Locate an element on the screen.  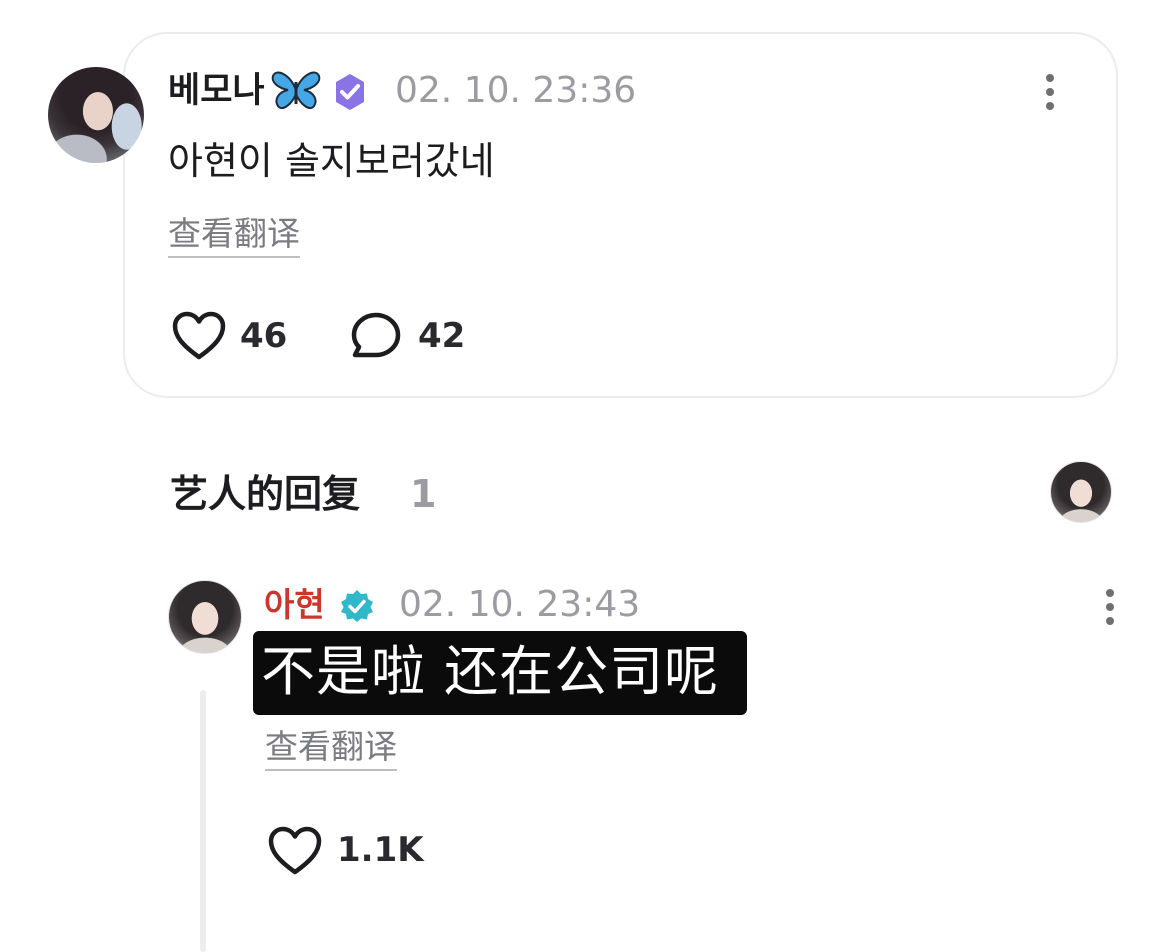
artist-avatar-small is located at coordinates (1081, 492).